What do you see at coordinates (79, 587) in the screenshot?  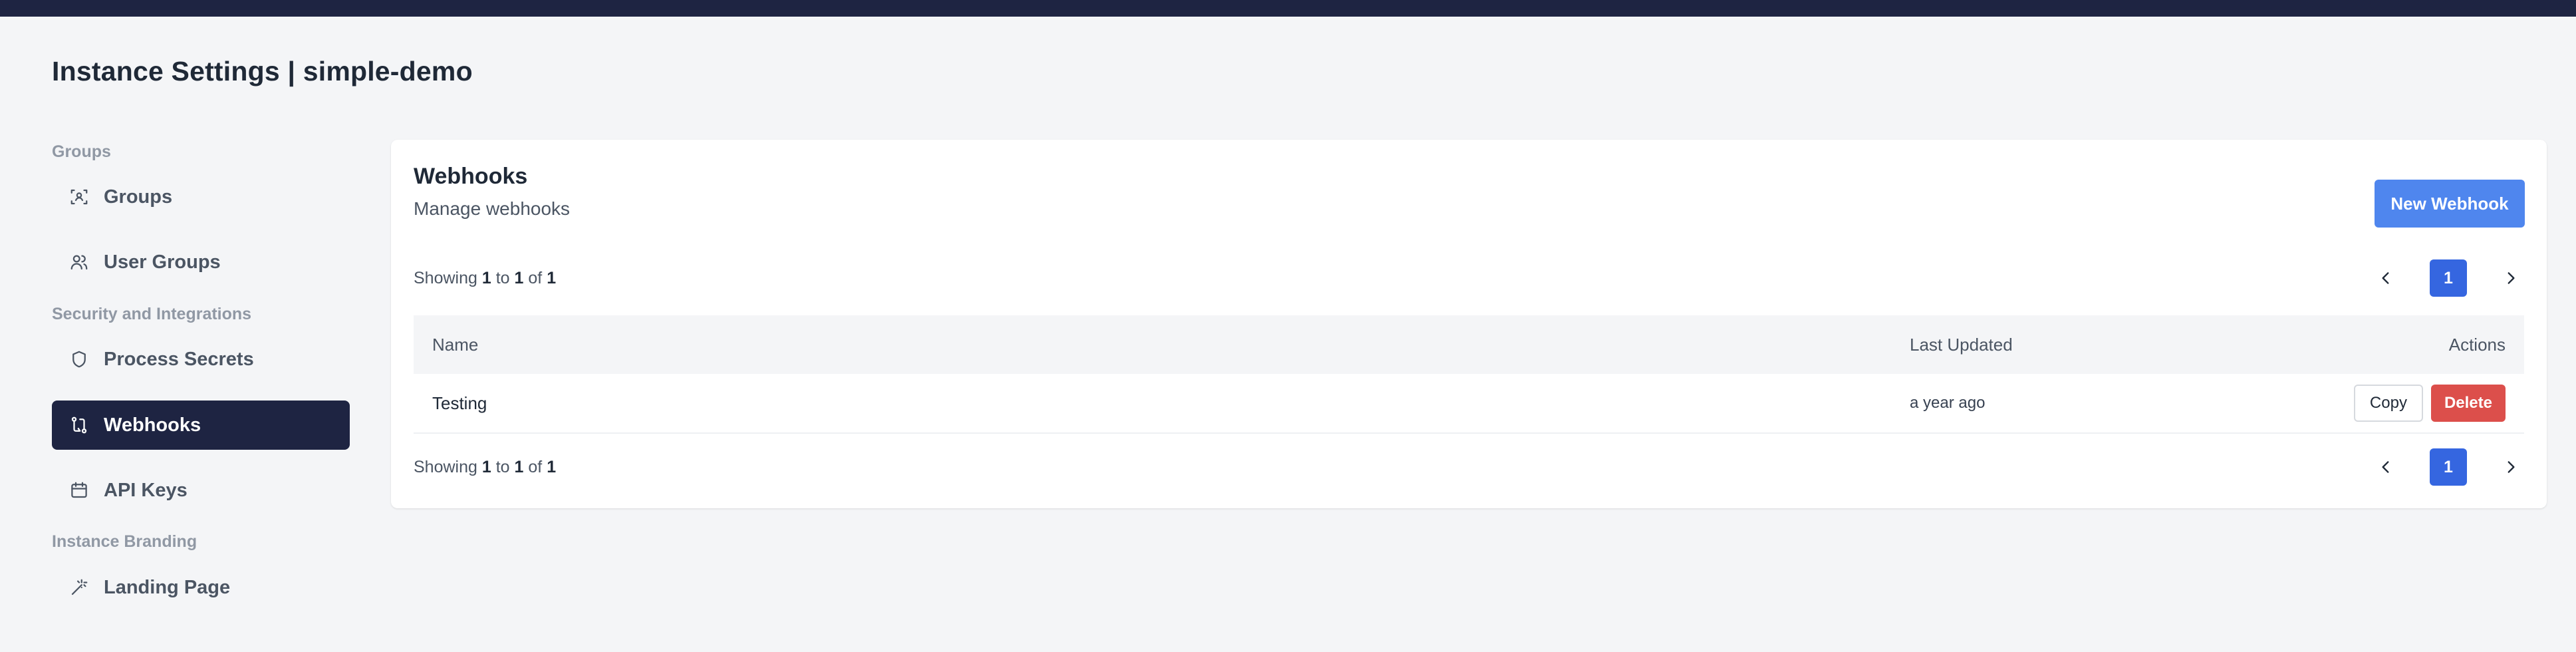 I see `magic-wand-icon` at bounding box center [79, 587].